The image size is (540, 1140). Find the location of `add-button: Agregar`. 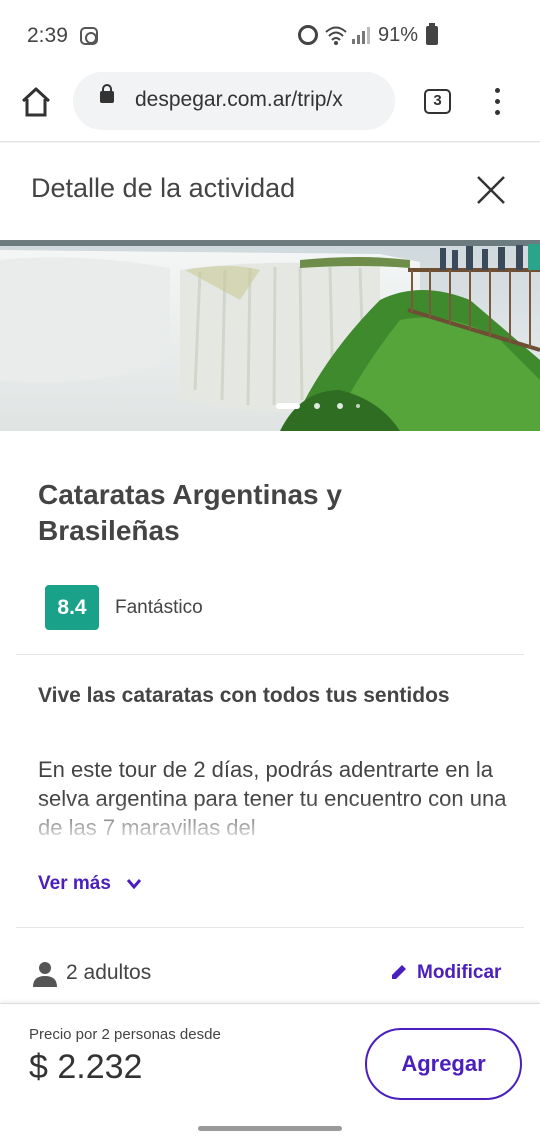

add-button: Agregar is located at coordinates (443, 1064).